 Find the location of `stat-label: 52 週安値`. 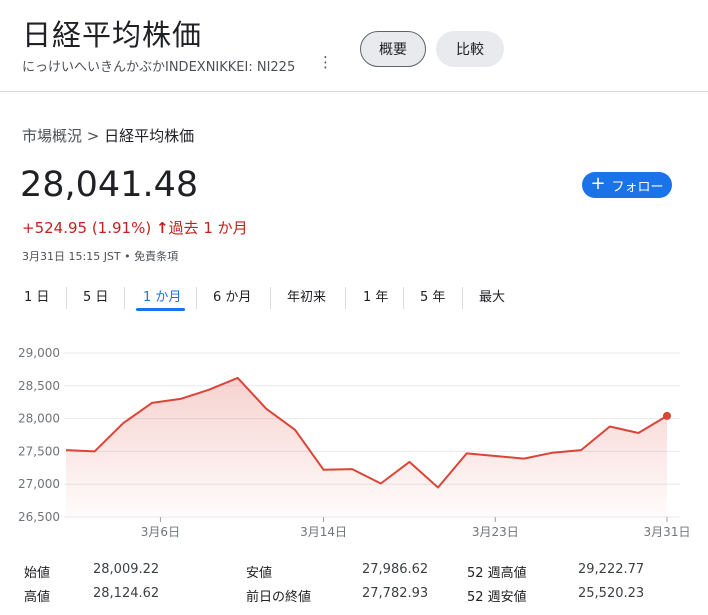

stat-label: 52 週安値 is located at coordinates (497, 597).